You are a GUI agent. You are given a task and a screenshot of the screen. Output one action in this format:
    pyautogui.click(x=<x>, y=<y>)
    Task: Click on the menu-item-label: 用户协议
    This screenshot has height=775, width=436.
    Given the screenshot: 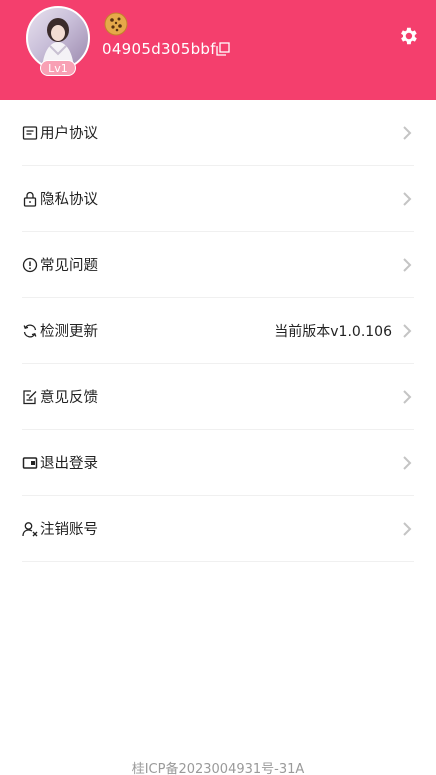 What is the action you would take?
    pyautogui.click(x=69, y=134)
    